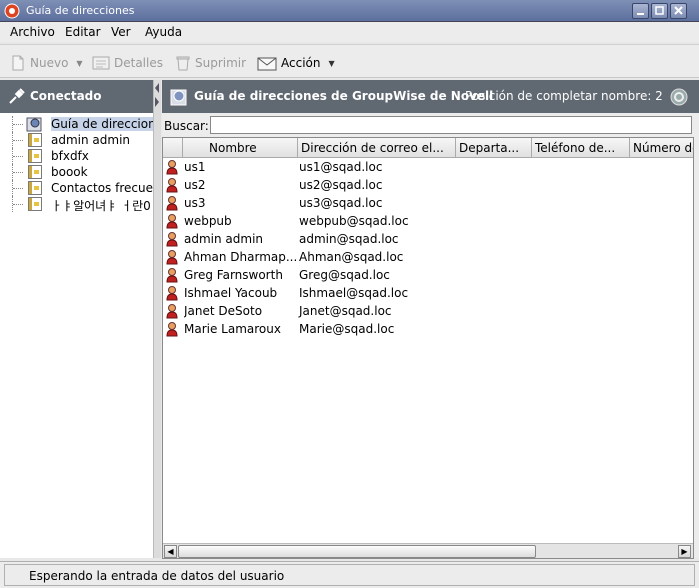 Image resolution: width=699 pixels, height=588 pixels. Describe the element at coordinates (428, 329) in the screenshot. I see `table-row: Marie Lamaroux Marie@sqad.loc` at that location.